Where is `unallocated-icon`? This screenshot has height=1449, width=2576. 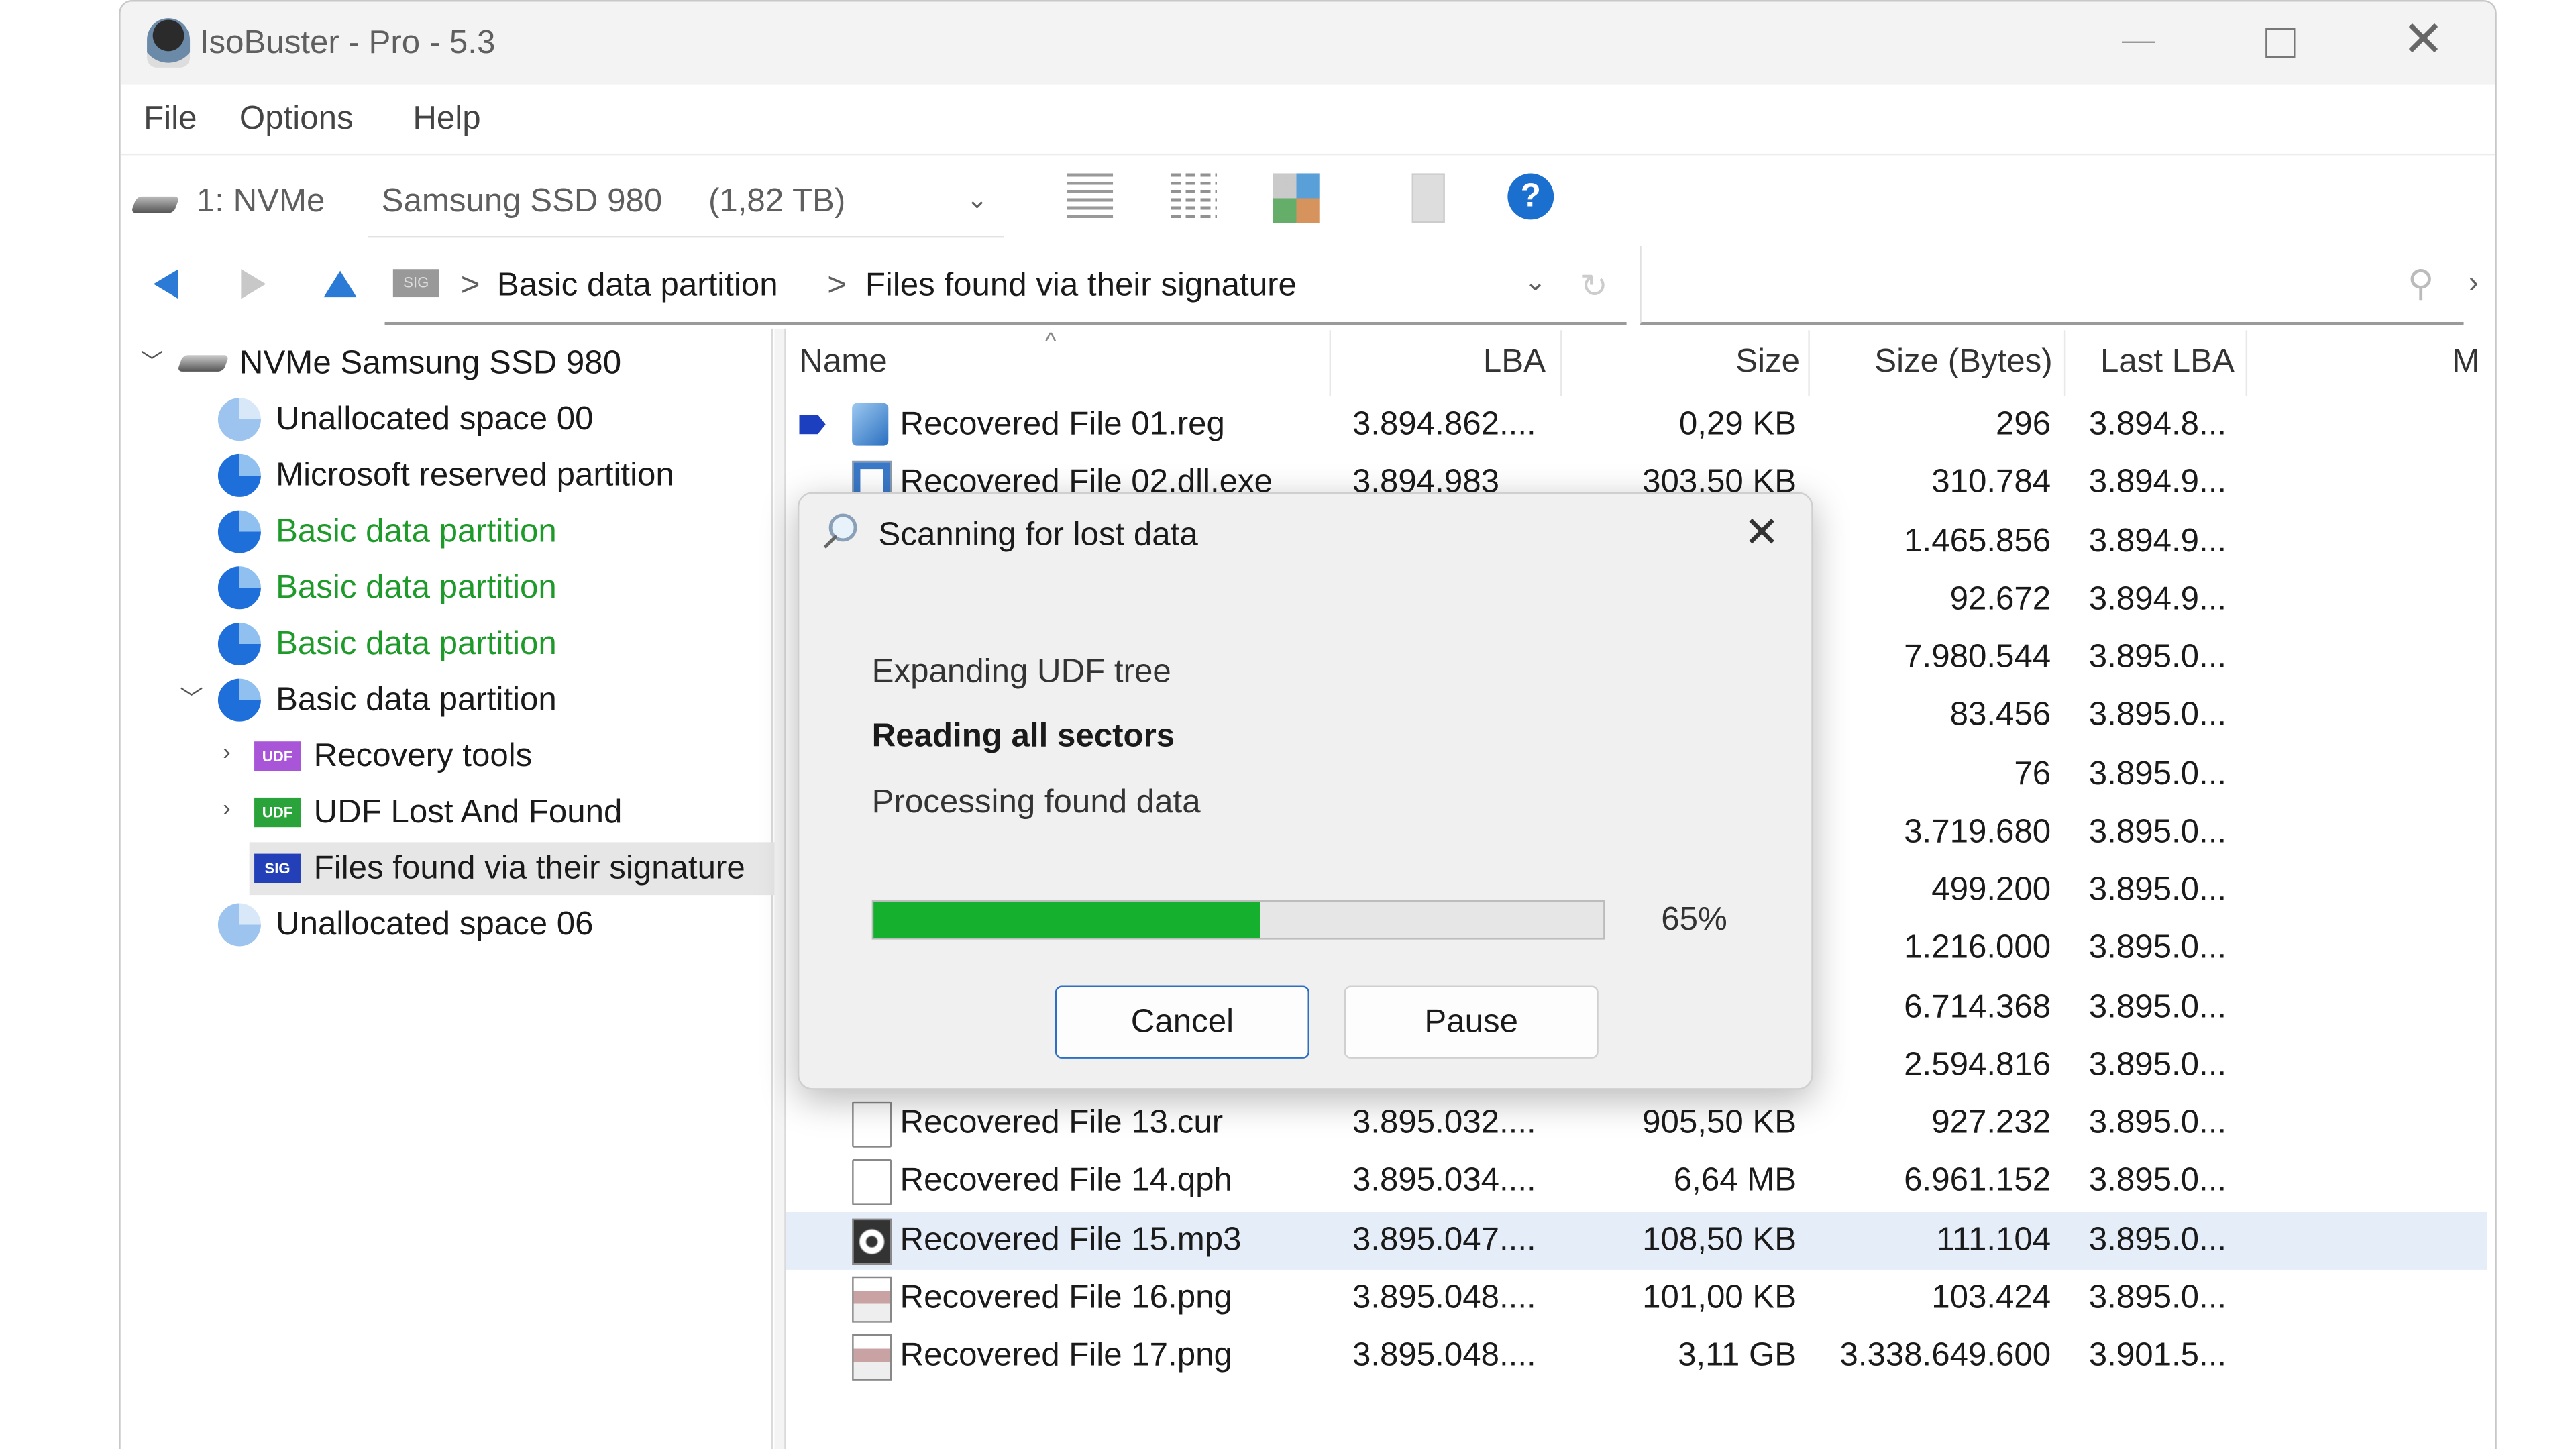
unallocated-icon is located at coordinates (239, 925).